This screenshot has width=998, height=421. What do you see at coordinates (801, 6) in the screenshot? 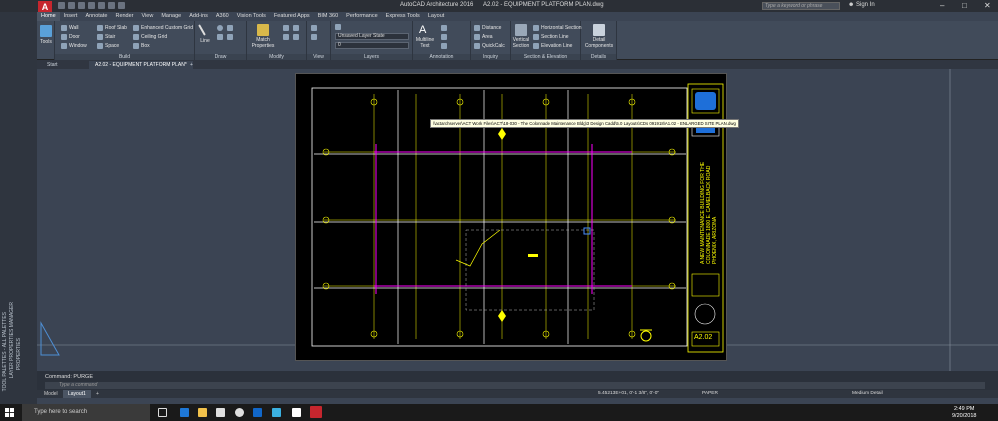
I see `search-input: Type a keyword or phrase` at bounding box center [801, 6].